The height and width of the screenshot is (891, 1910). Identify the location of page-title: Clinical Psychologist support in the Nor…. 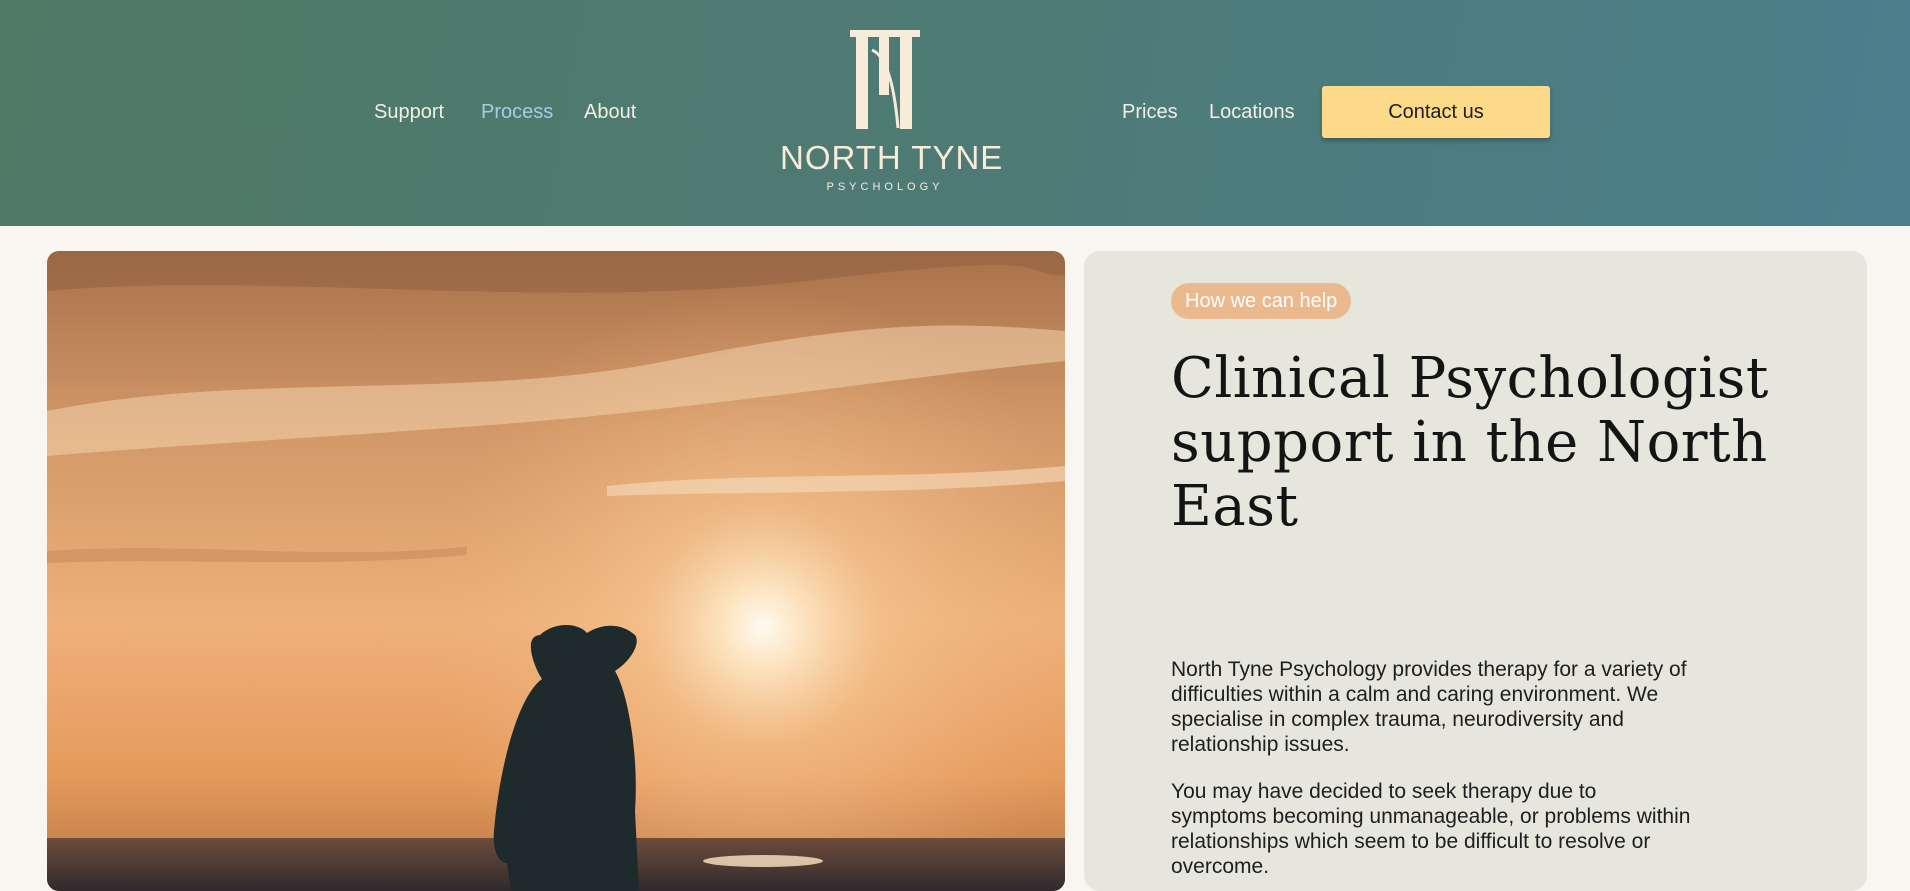
(1470, 442).